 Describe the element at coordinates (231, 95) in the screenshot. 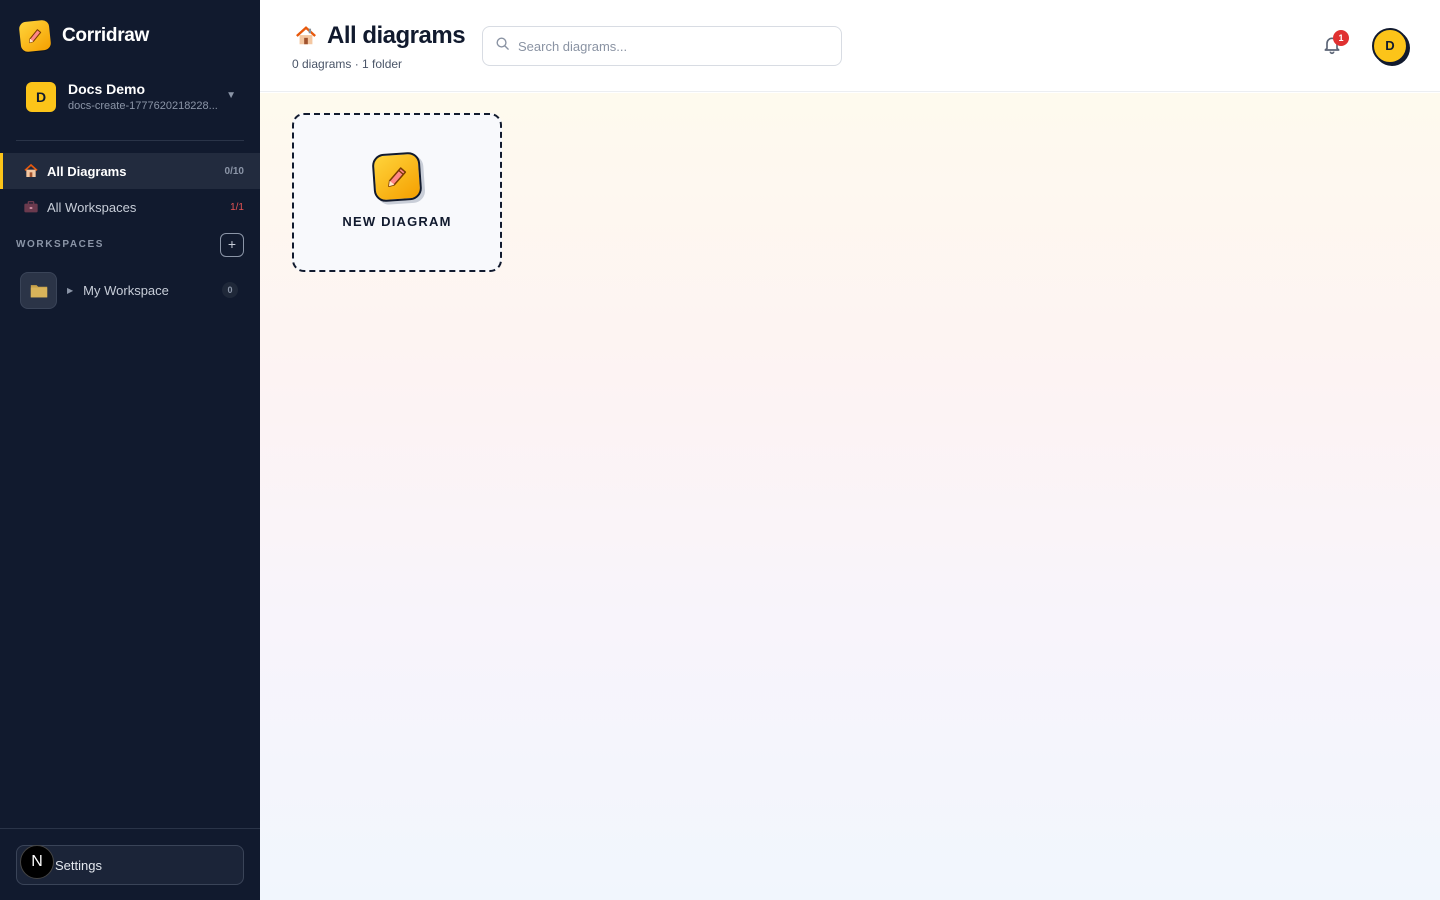

I see `chevron-down-icon: ▼` at that location.